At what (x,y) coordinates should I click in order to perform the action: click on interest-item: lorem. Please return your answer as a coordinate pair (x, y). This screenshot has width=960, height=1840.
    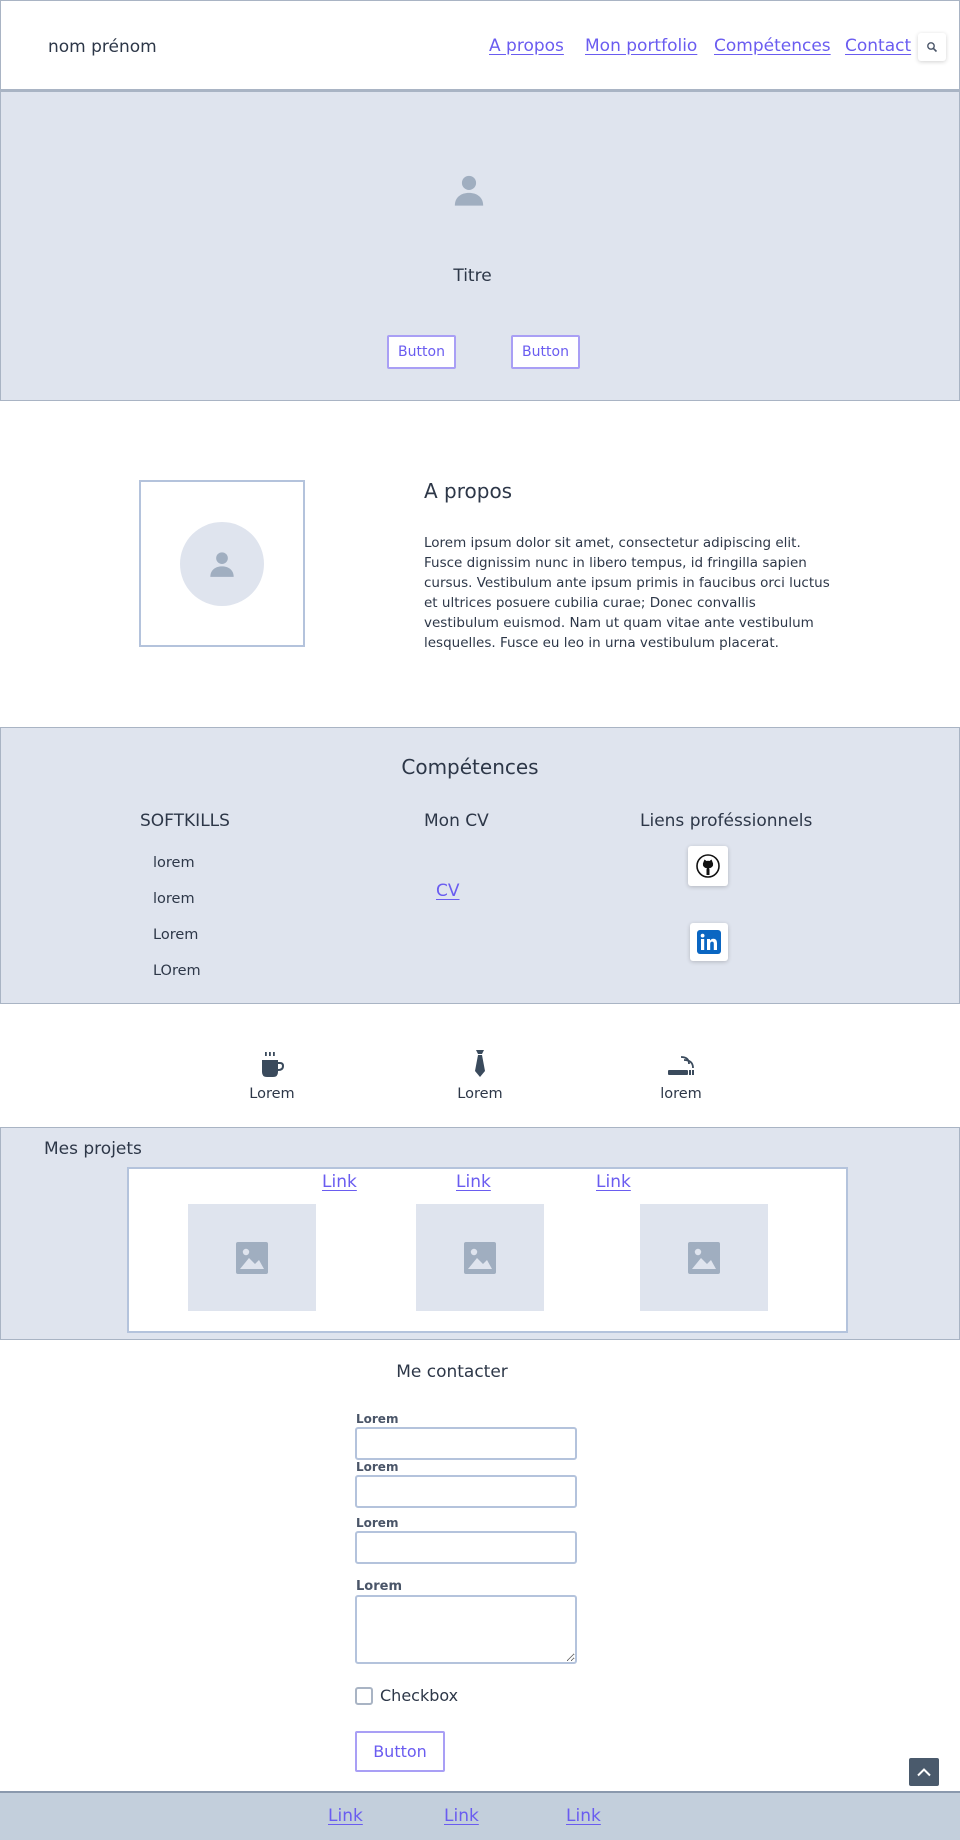
    Looking at the image, I should click on (681, 1074).